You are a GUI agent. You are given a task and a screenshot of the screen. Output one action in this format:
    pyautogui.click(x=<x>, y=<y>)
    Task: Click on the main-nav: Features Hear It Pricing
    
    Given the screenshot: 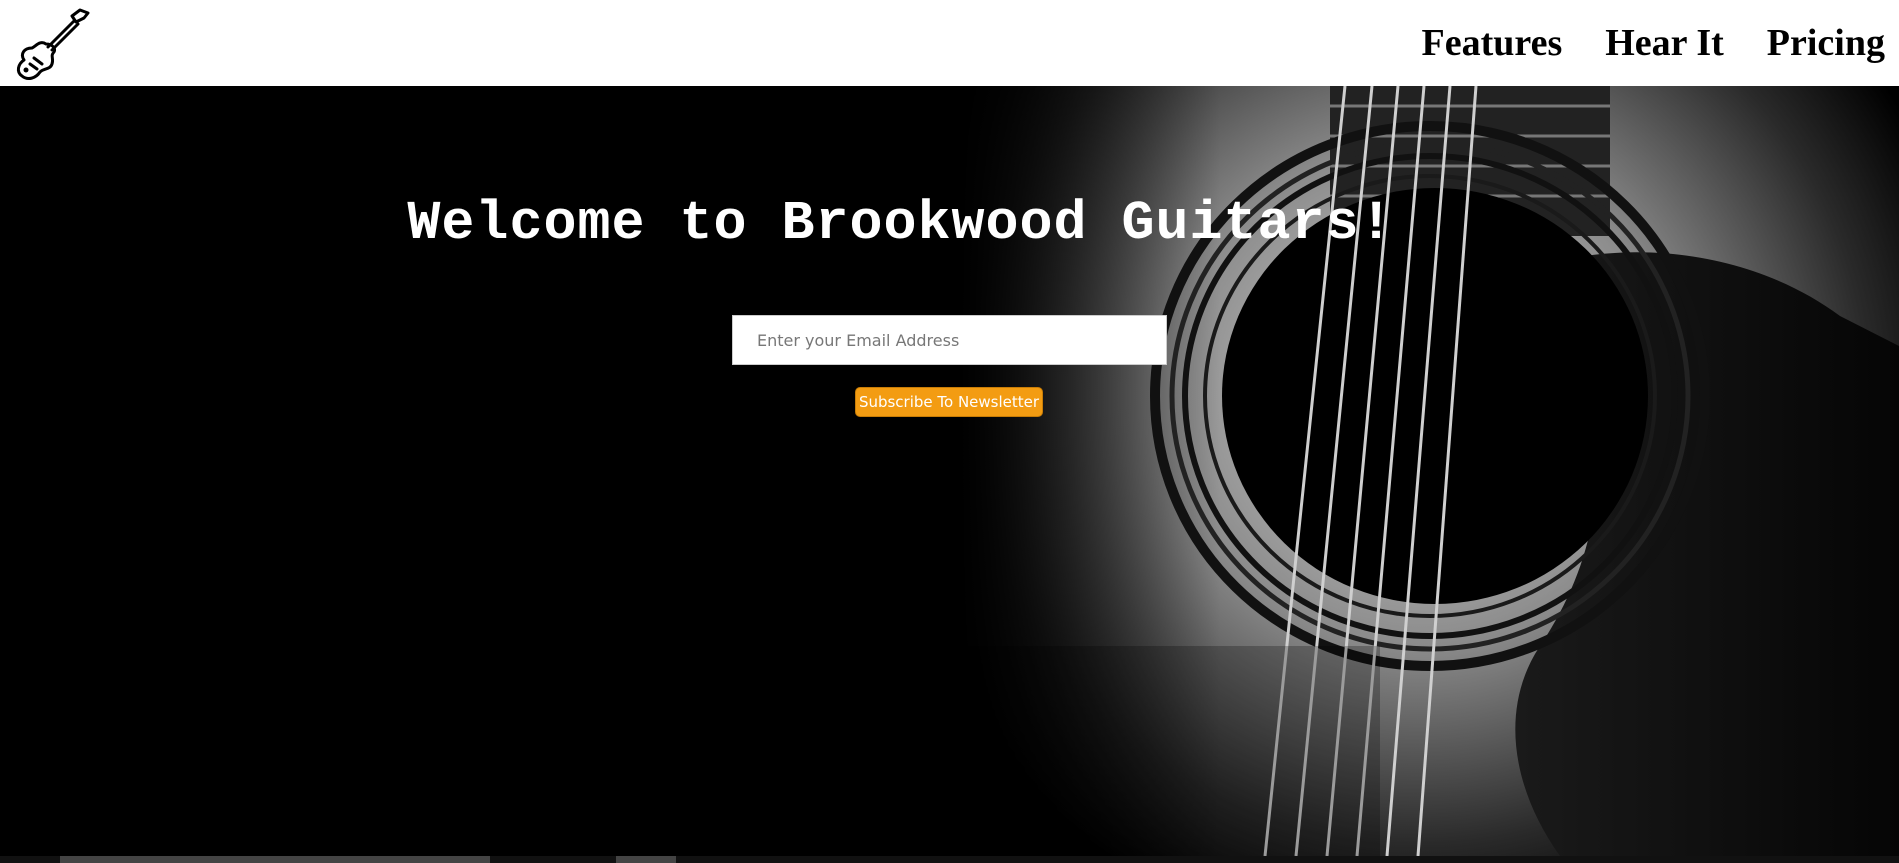 What is the action you would take?
    pyautogui.click(x=1653, y=43)
    